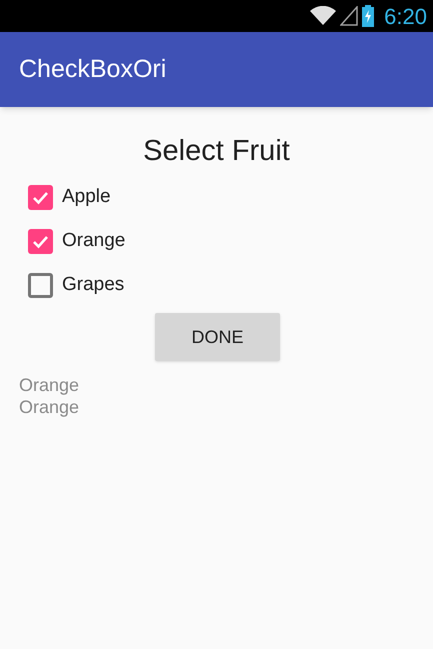 This screenshot has width=433, height=649. I want to click on battery-icon, so click(368, 16).